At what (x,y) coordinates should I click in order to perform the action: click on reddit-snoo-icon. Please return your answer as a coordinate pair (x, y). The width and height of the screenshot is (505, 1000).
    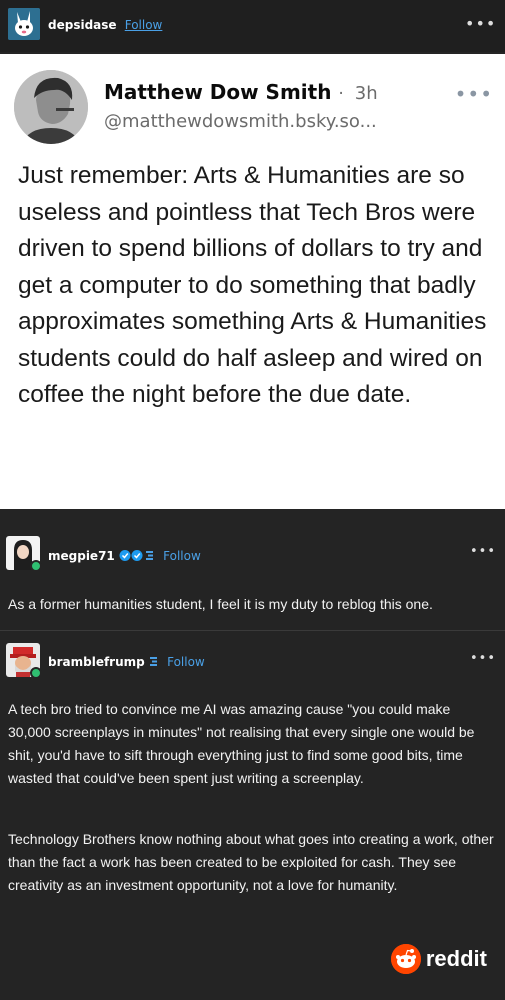
    Looking at the image, I should click on (405, 959).